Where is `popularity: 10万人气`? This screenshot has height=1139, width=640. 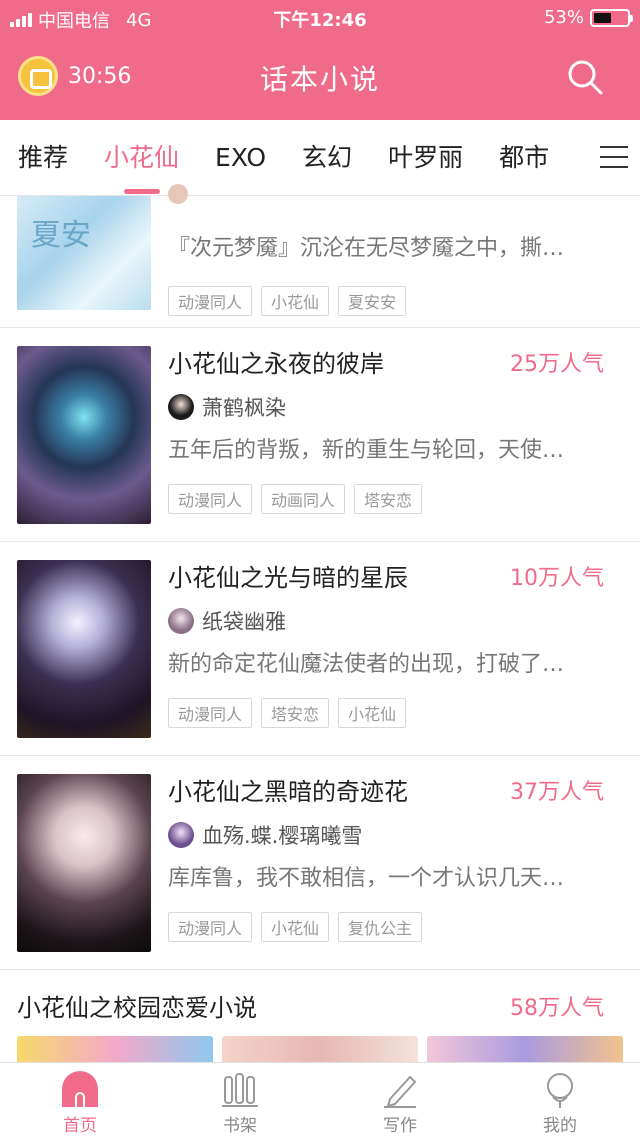
popularity: 10万人气 is located at coordinates (557, 578).